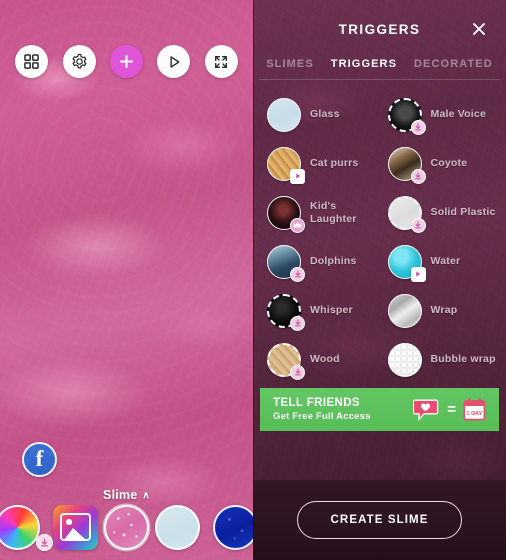  I want to click on trigger-item: Dolphins, so click(319, 261).